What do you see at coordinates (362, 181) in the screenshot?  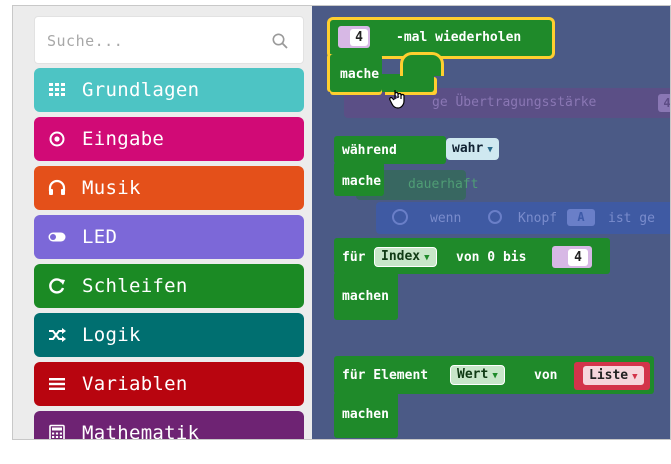 I see `while-body-label: mache` at bounding box center [362, 181].